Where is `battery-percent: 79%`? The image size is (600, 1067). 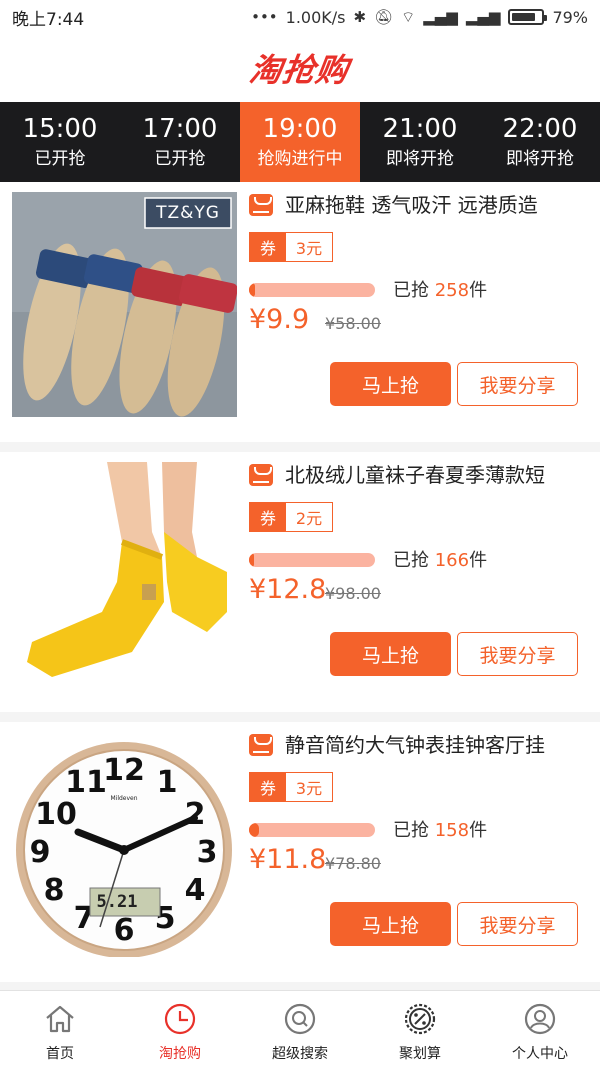
battery-percent: 79% is located at coordinates (570, 17).